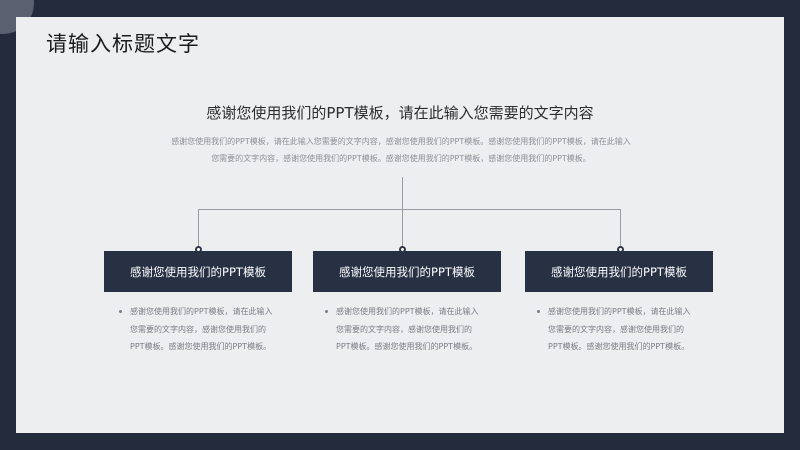 This screenshot has width=800, height=450. What do you see at coordinates (409, 209) in the screenshot?
I see `connector-horizontal` at bounding box center [409, 209].